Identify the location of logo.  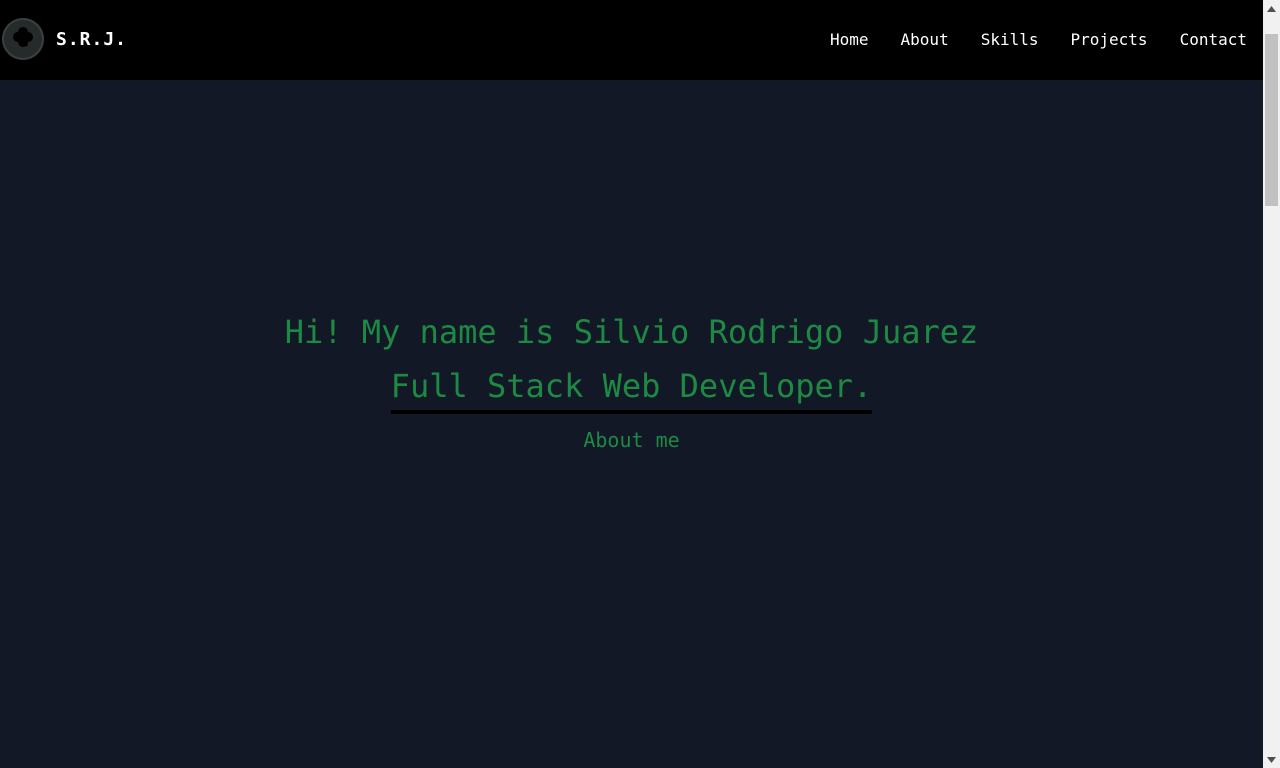
(23, 39).